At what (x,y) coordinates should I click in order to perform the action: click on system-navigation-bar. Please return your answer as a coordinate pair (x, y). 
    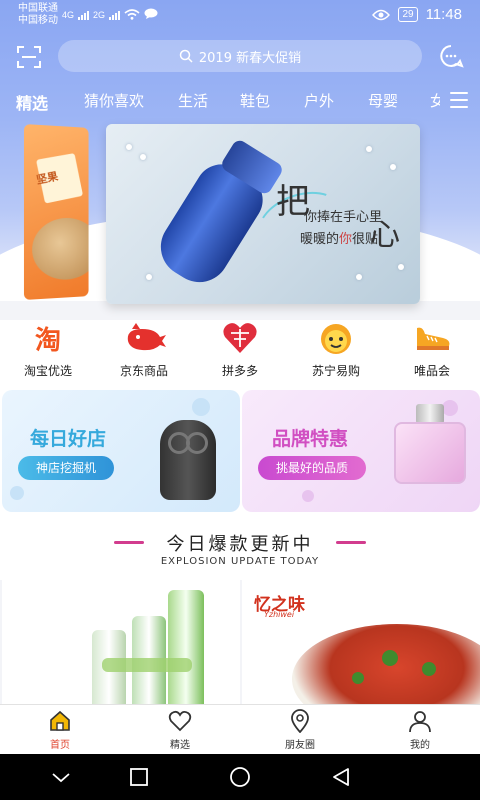
    Looking at the image, I should click on (240, 777).